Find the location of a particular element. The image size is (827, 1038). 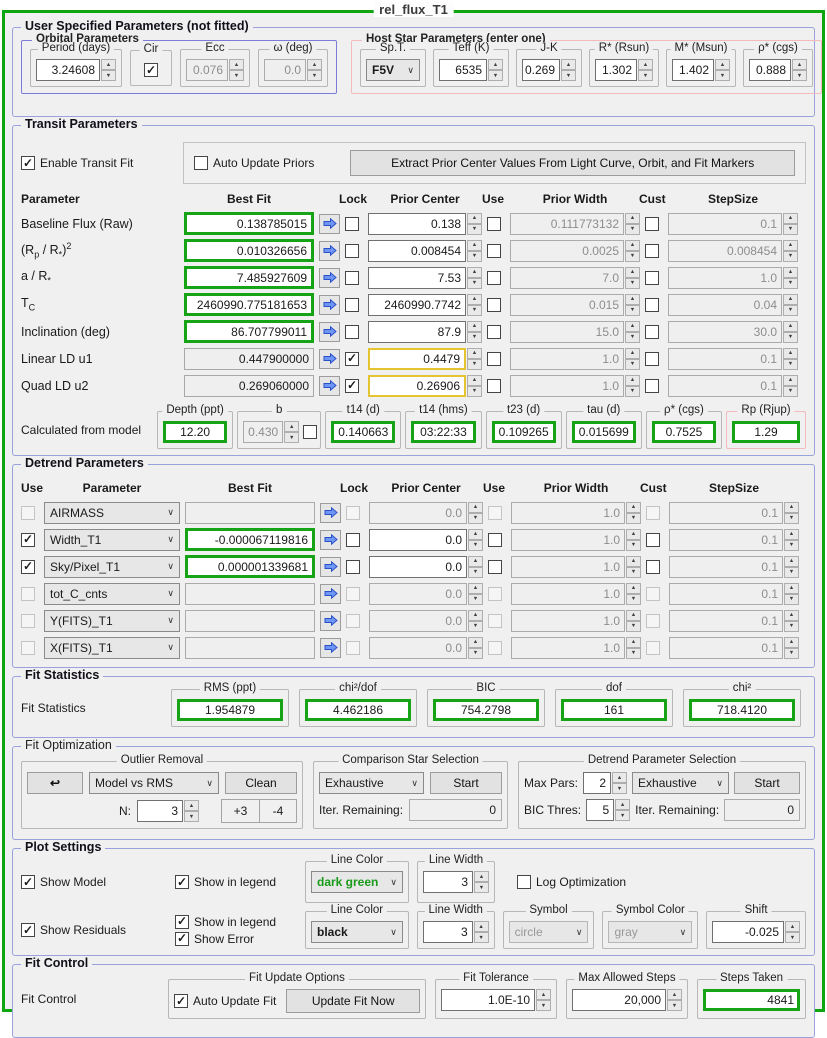

b-spinner: 0.430▲▼ is located at coordinates (271, 432).